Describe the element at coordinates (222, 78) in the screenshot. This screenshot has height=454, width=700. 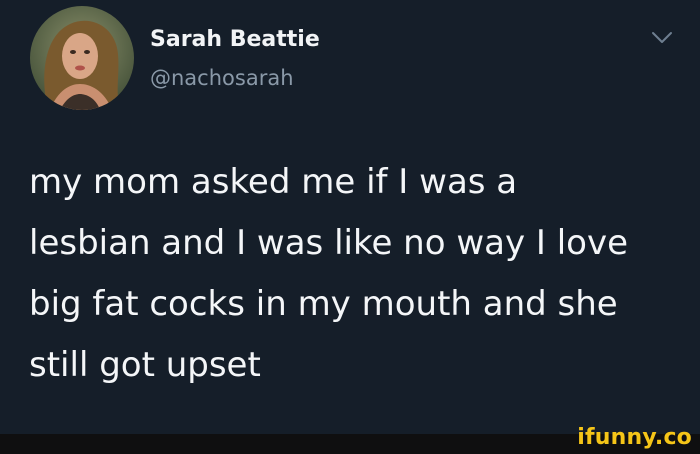
I see `user-handle: @nachosarah` at that location.